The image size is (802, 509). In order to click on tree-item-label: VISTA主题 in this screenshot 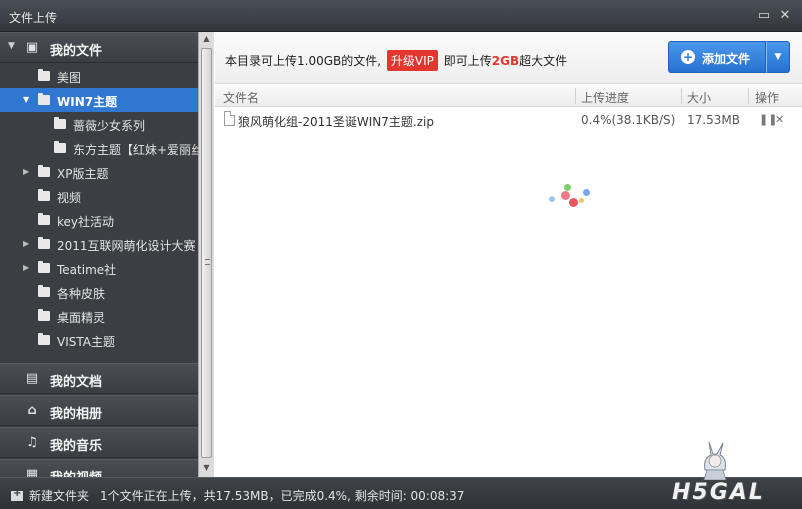, I will do `click(86, 342)`.